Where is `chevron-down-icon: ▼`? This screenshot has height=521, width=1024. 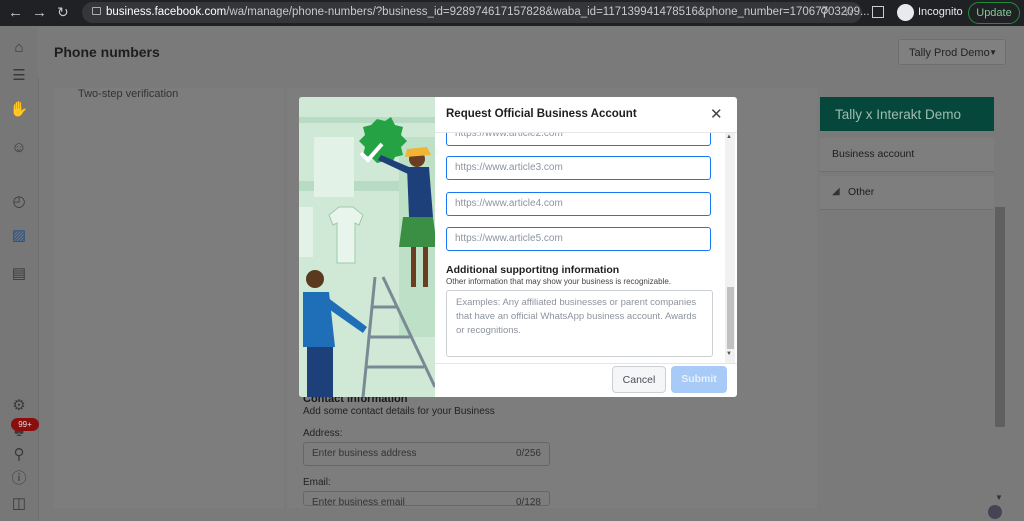
chevron-down-icon: ▼ is located at coordinates (993, 52).